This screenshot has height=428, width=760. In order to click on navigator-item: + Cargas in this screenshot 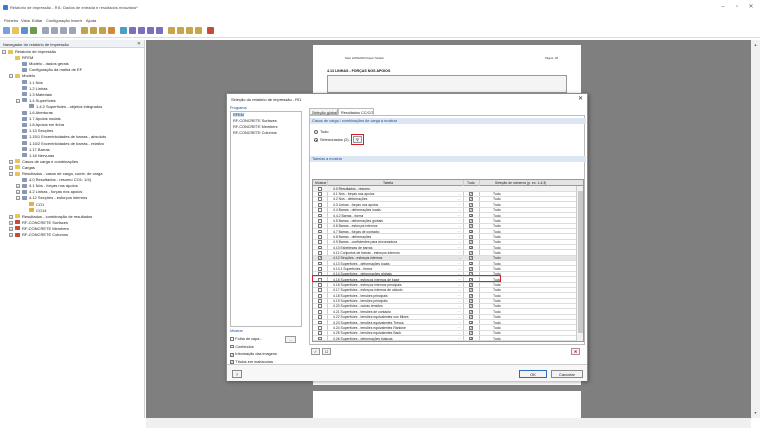, I will do `click(22, 168)`.